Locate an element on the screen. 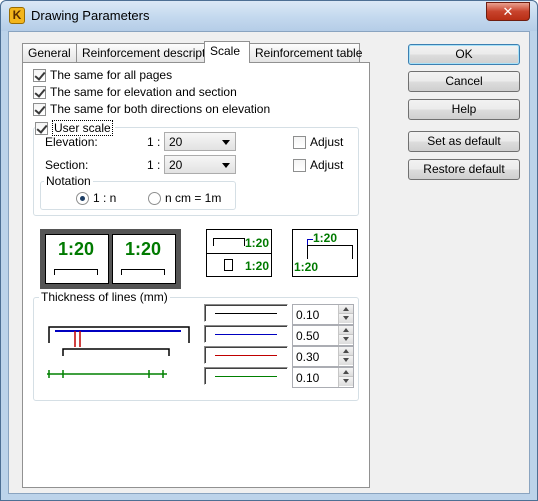  section-adjust-option: Adjust is located at coordinates (318, 165).